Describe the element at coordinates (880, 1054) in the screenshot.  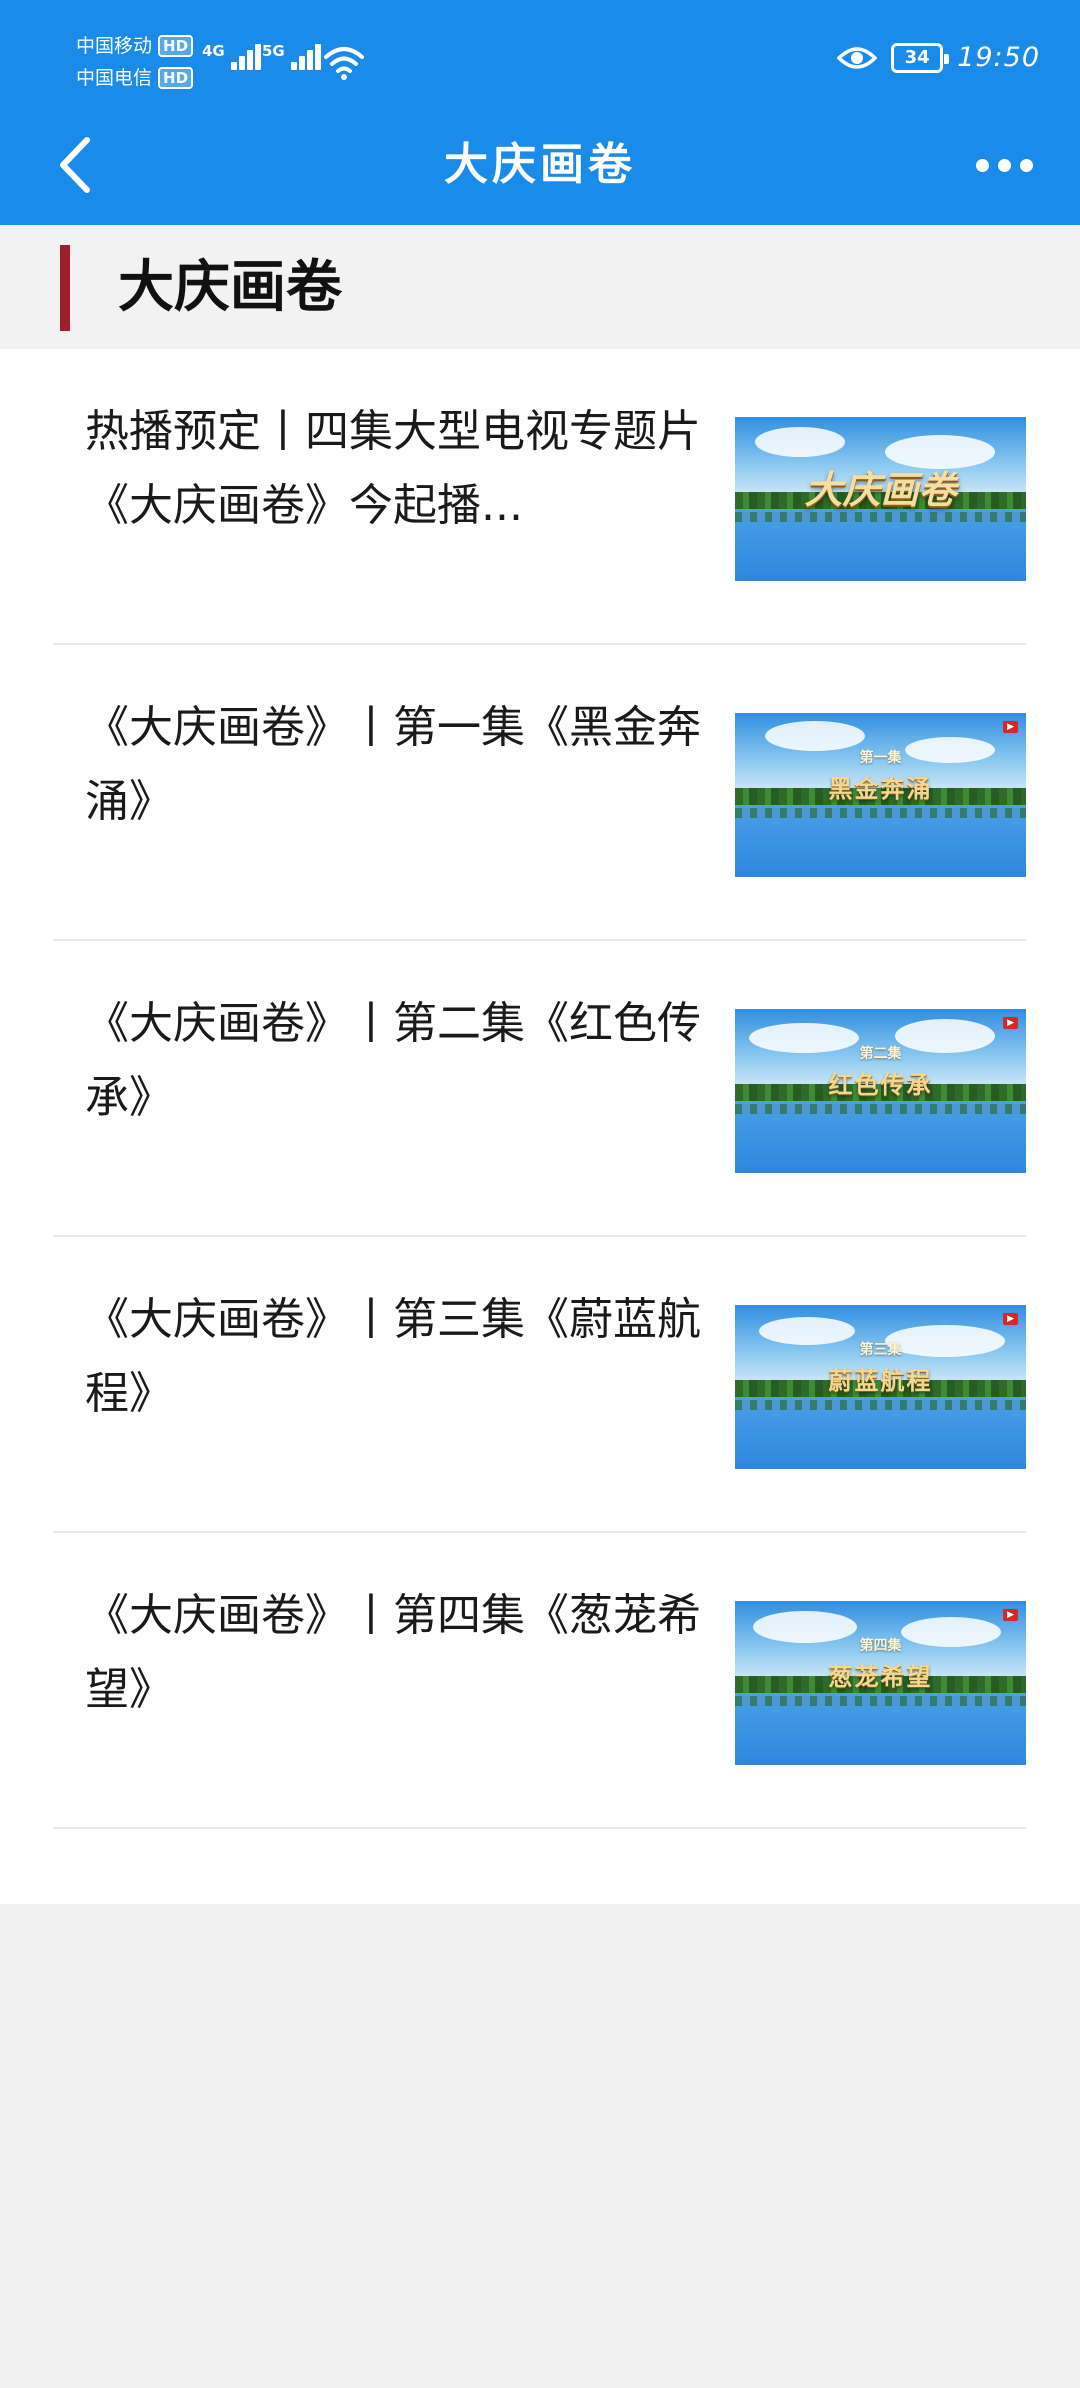
I see `thumbnail-episode: 第二集` at that location.